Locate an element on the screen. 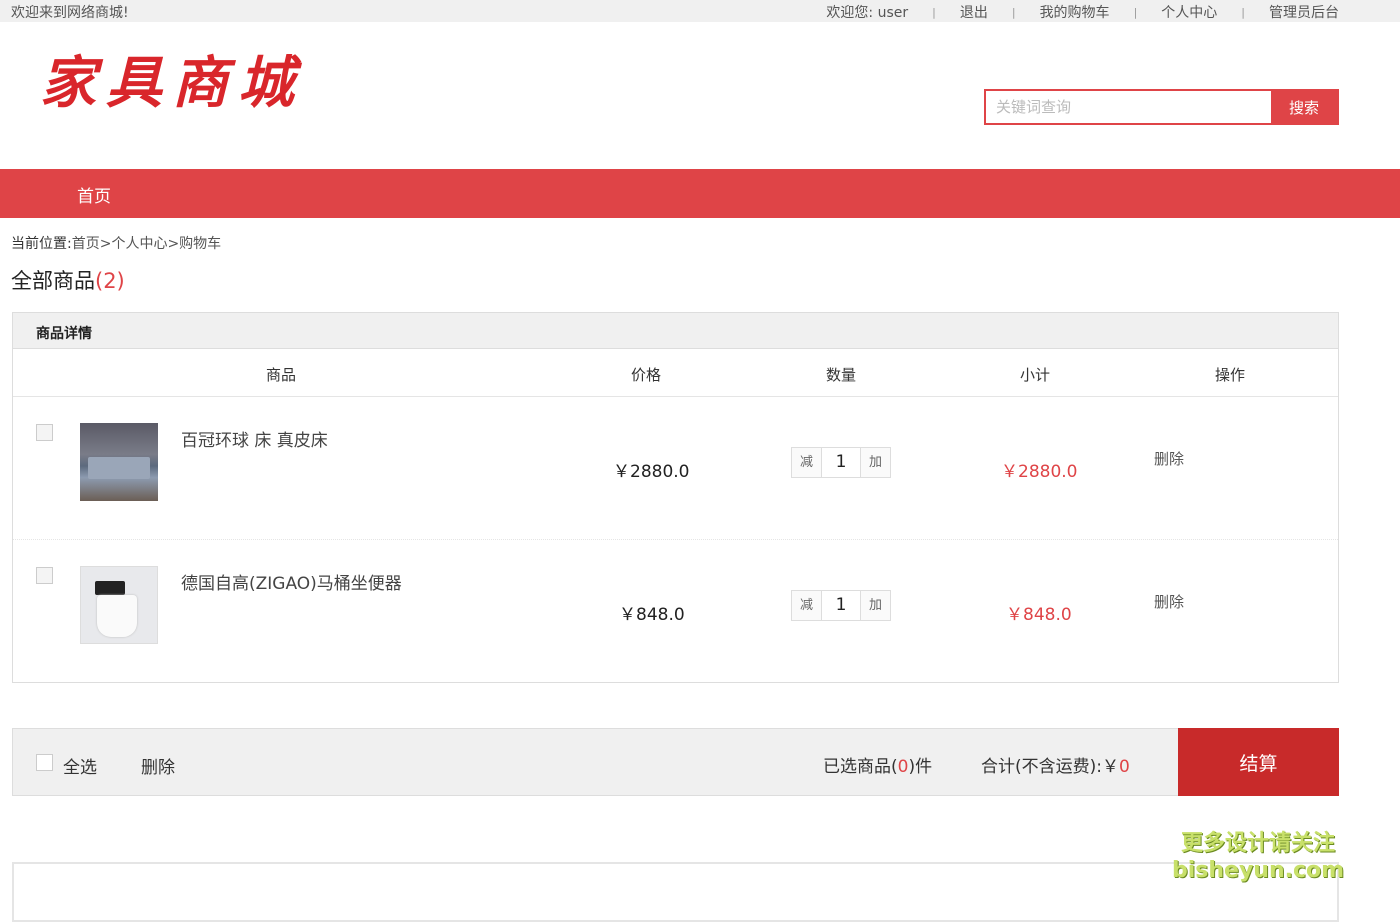 This screenshot has height=922, width=1400. personal-center-link: 个人中心 is located at coordinates (1189, 12).